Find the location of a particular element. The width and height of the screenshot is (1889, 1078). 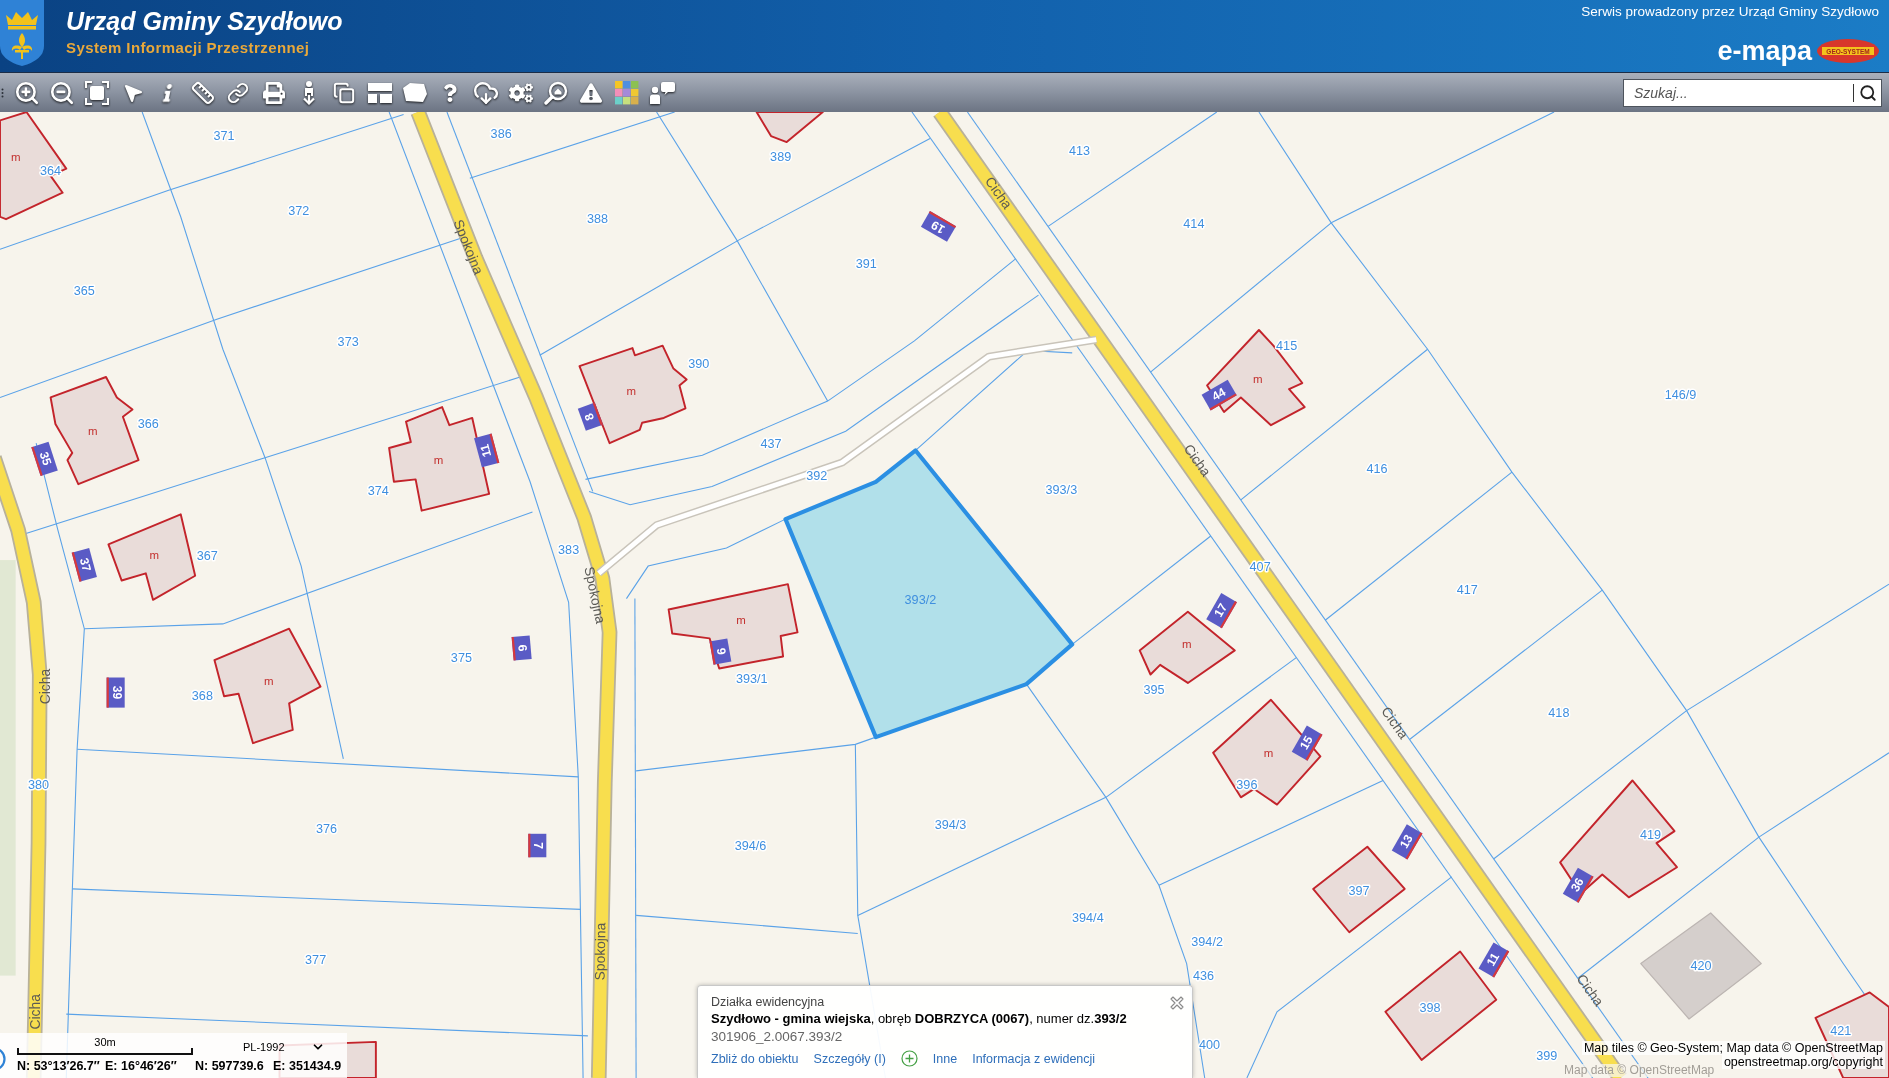

grip-icon is located at coordinates (2, 92).